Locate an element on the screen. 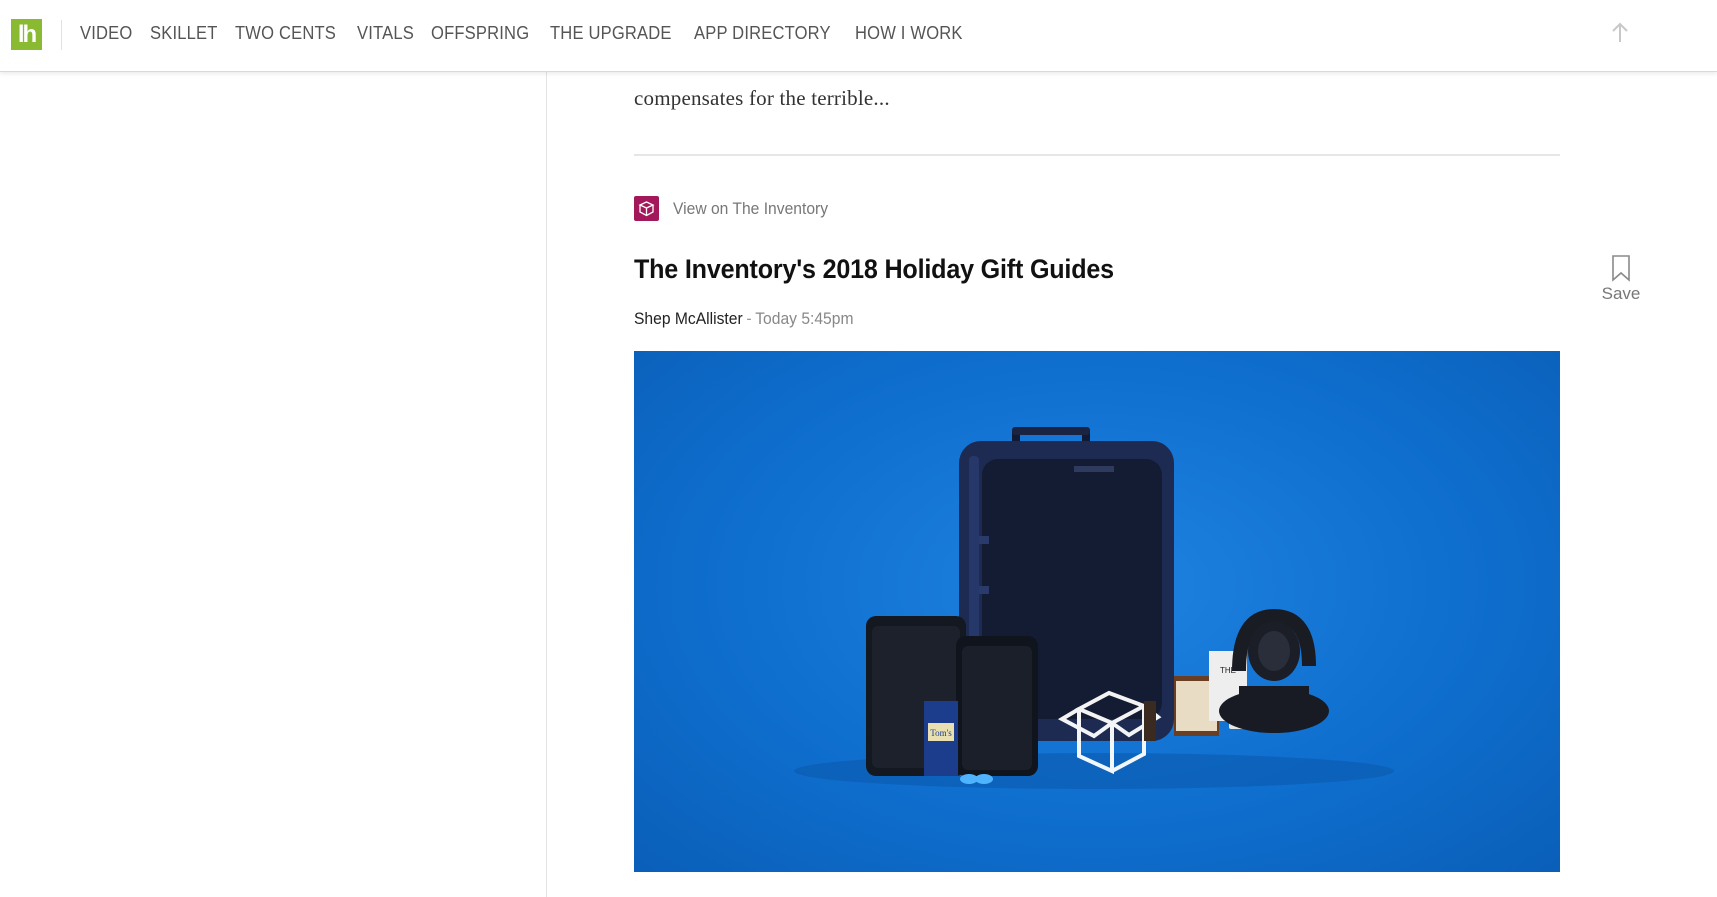  bookmark-icon is located at coordinates (1621, 268).